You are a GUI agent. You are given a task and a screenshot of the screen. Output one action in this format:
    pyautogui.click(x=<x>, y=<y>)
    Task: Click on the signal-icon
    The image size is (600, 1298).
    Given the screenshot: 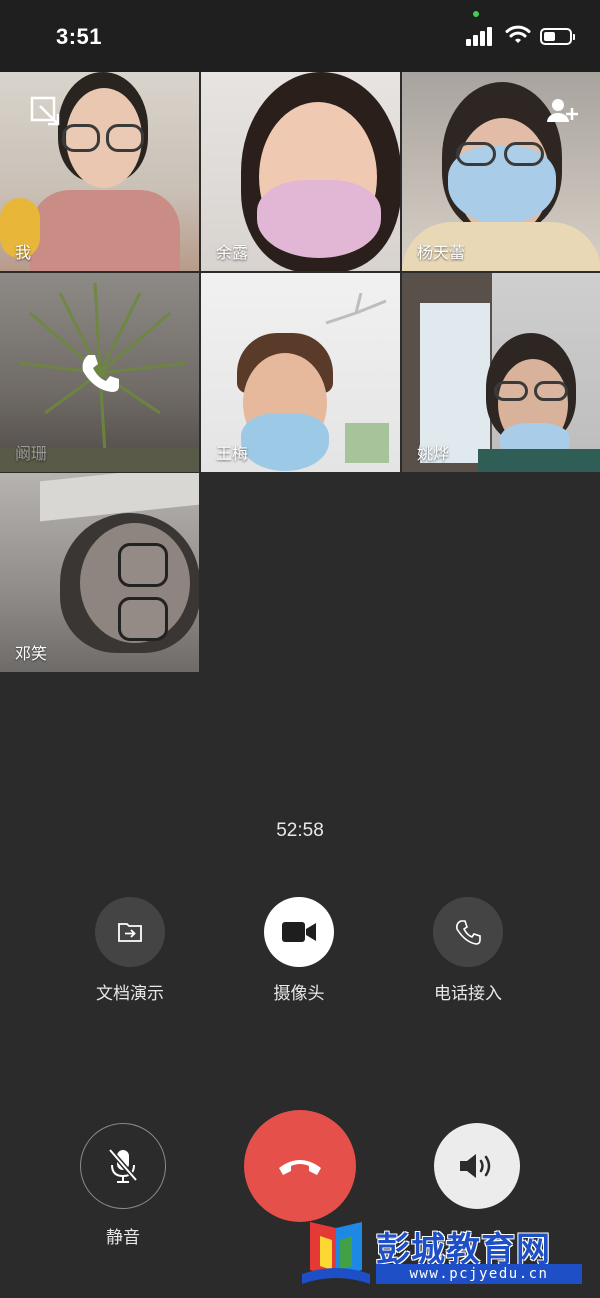 What is the action you would take?
    pyautogui.click(x=480, y=37)
    